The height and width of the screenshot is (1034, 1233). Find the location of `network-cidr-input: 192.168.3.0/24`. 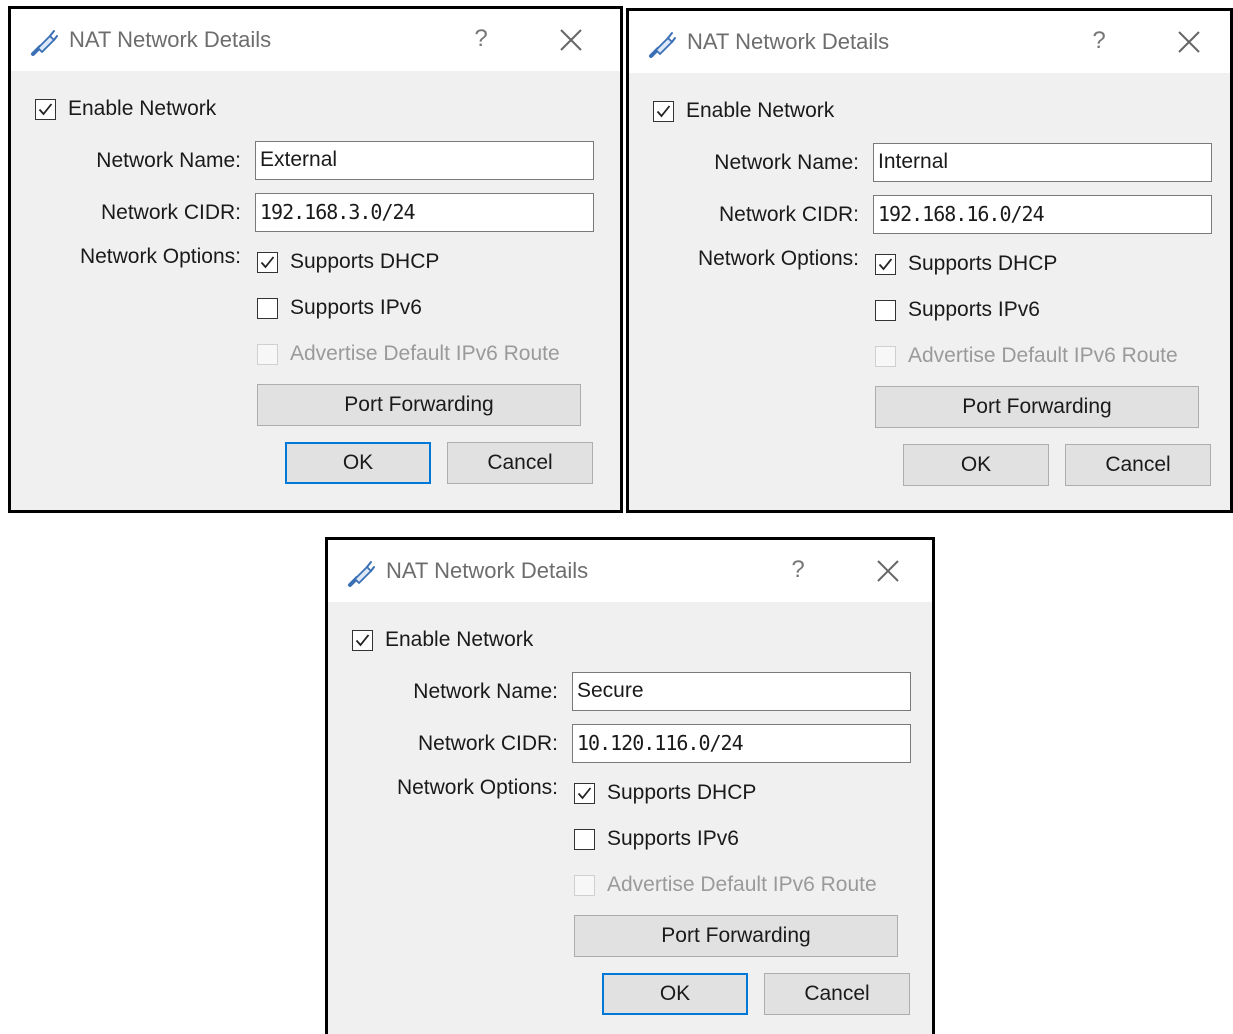

network-cidr-input: 192.168.3.0/24 is located at coordinates (424, 212).